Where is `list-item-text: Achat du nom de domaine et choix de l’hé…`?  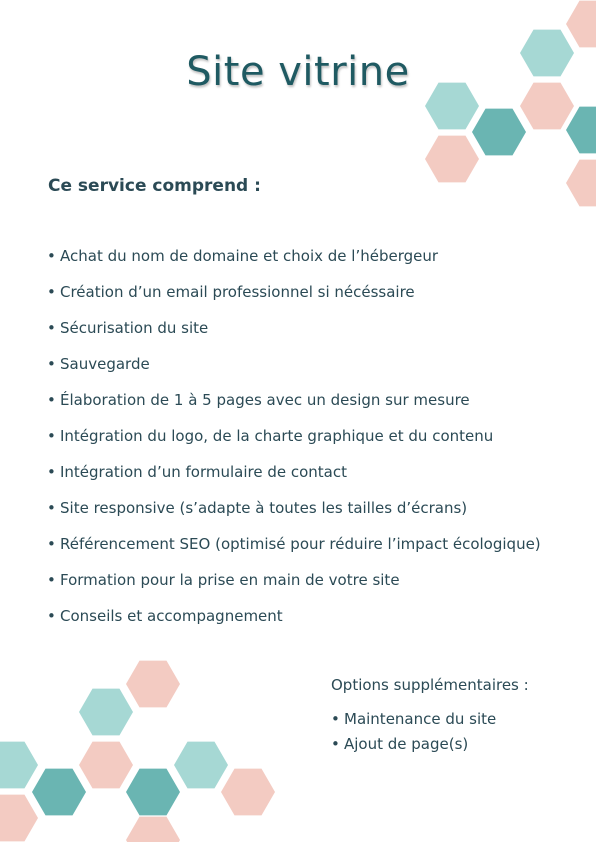
list-item-text: Achat du nom de domaine et choix de l’hé… is located at coordinates (249, 256).